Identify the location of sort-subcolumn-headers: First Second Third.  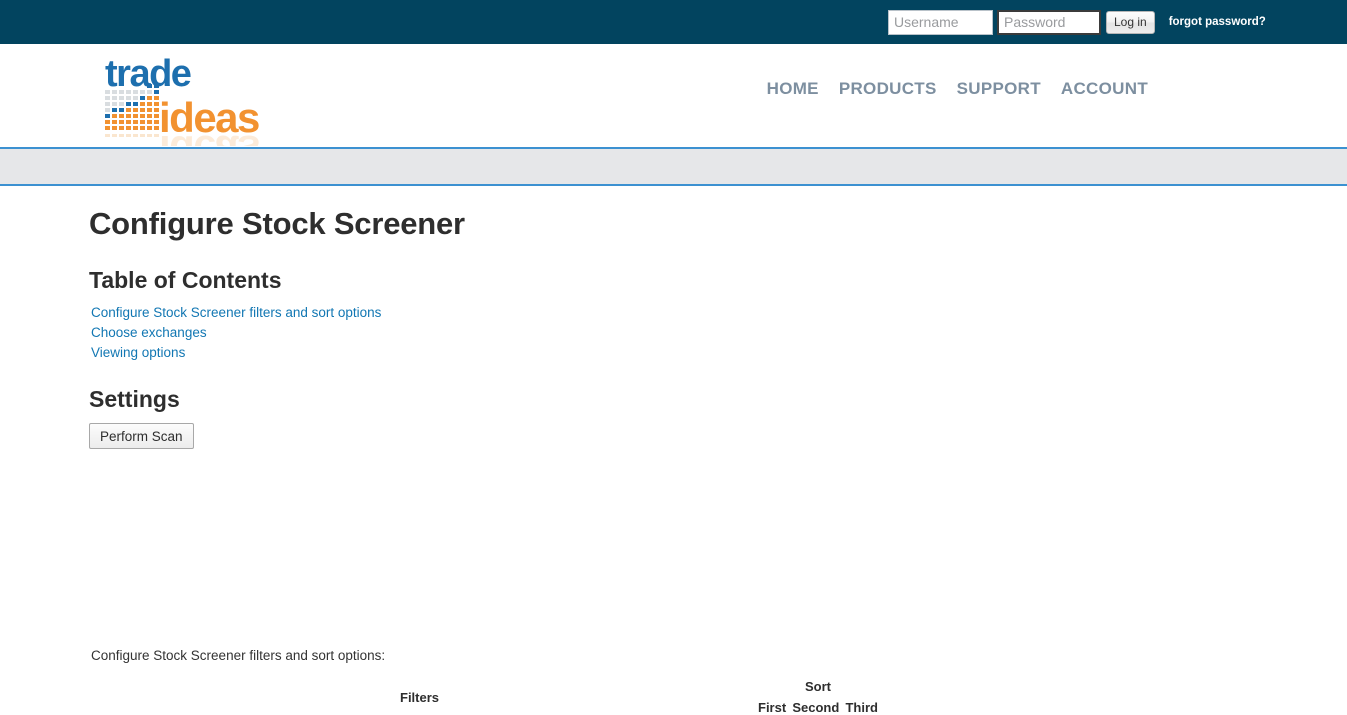
(818, 707).